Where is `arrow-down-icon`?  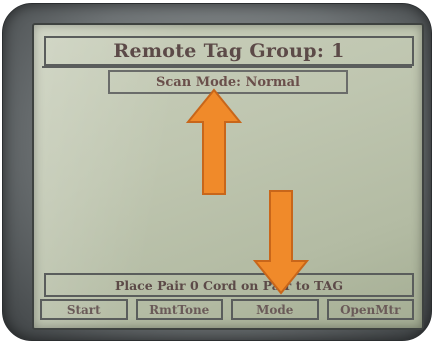
arrow-down-icon is located at coordinates (281, 242).